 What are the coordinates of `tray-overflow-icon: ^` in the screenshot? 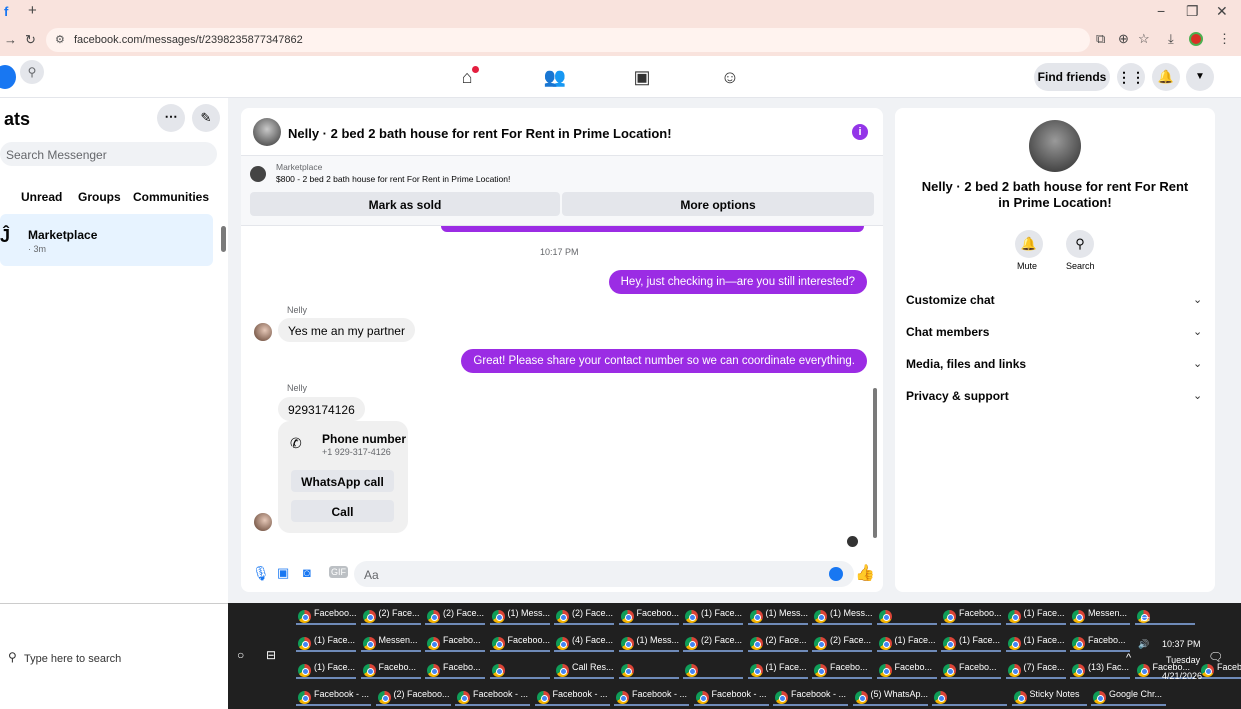 It's located at (1128, 658).